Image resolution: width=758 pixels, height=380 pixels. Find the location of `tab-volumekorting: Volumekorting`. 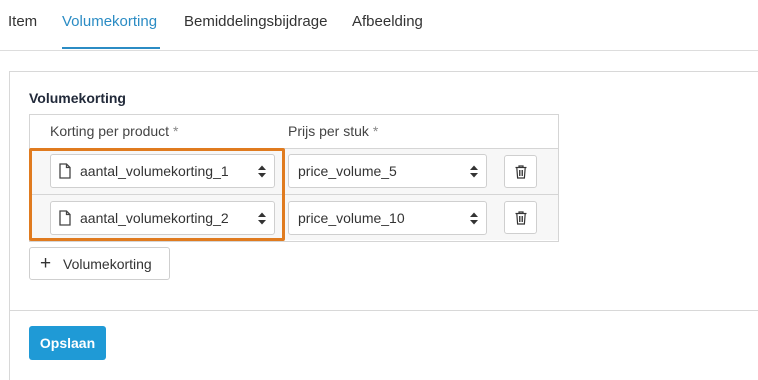

tab-volumekorting: Volumekorting is located at coordinates (109, 21).